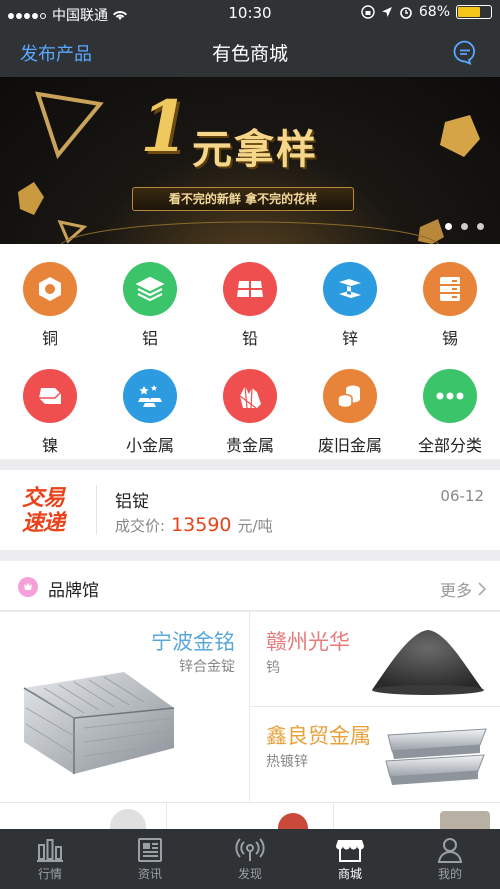  I want to click on gold-bars-icon, so click(150, 396).